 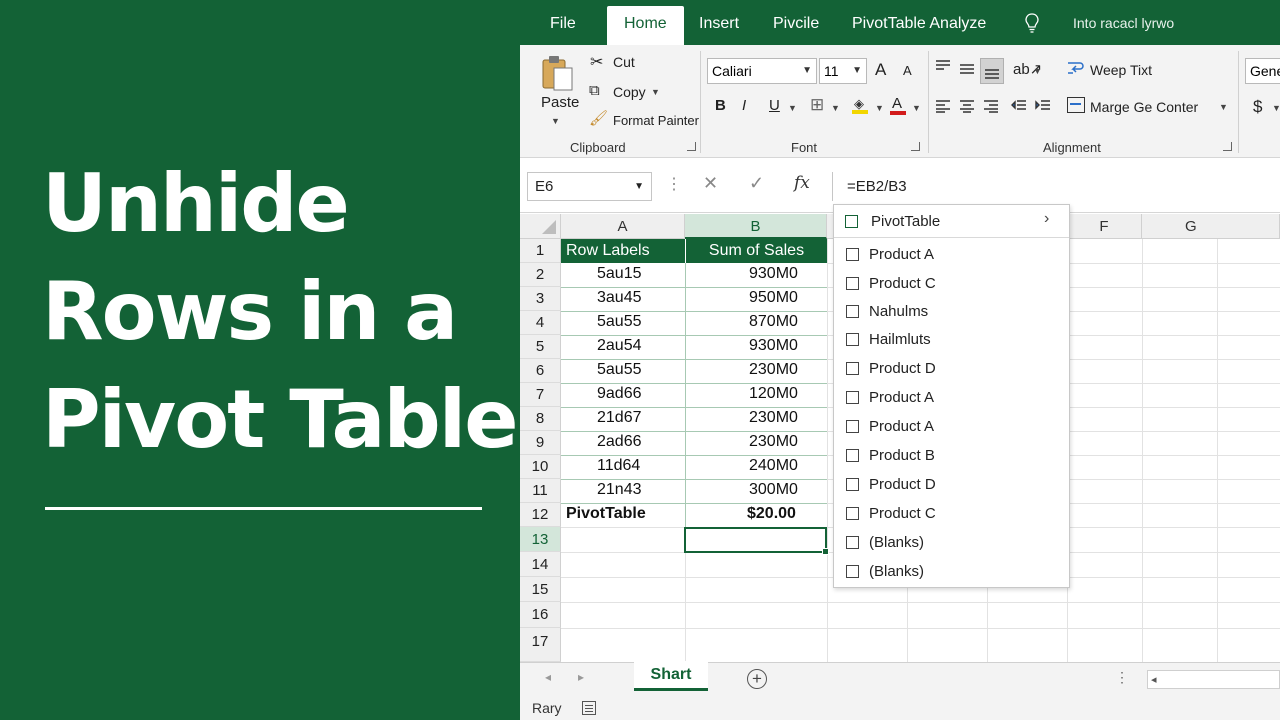 I want to click on row-header-2: 2, so click(x=540, y=275).